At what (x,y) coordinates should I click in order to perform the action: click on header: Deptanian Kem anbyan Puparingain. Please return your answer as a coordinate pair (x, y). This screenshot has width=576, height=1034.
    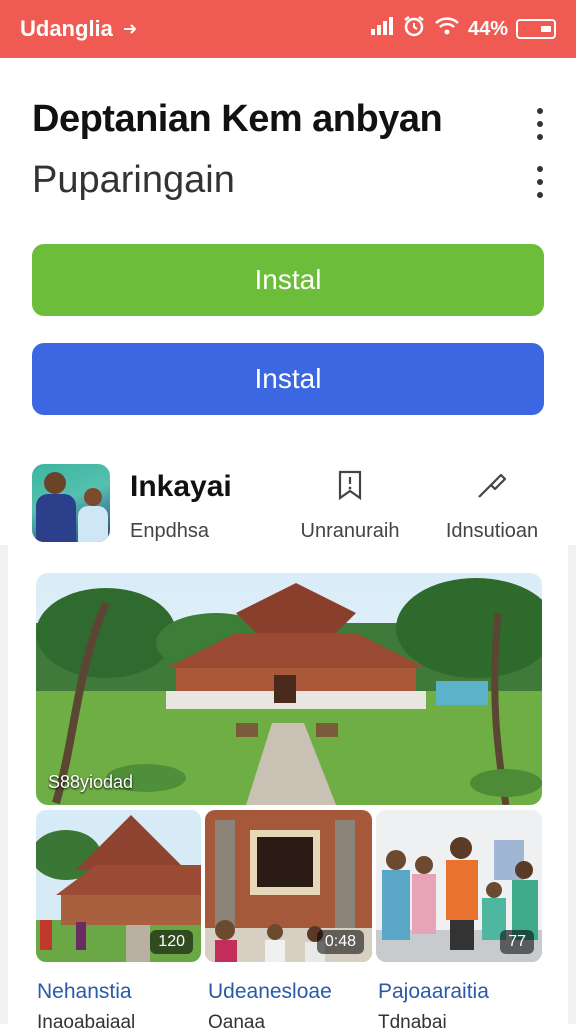
    Looking at the image, I should click on (292, 150).